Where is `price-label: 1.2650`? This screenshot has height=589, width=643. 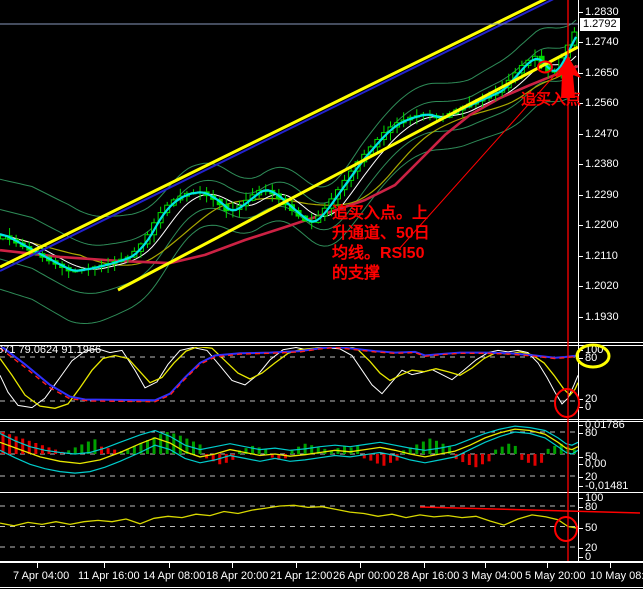
price-label: 1.2650 is located at coordinates (602, 73).